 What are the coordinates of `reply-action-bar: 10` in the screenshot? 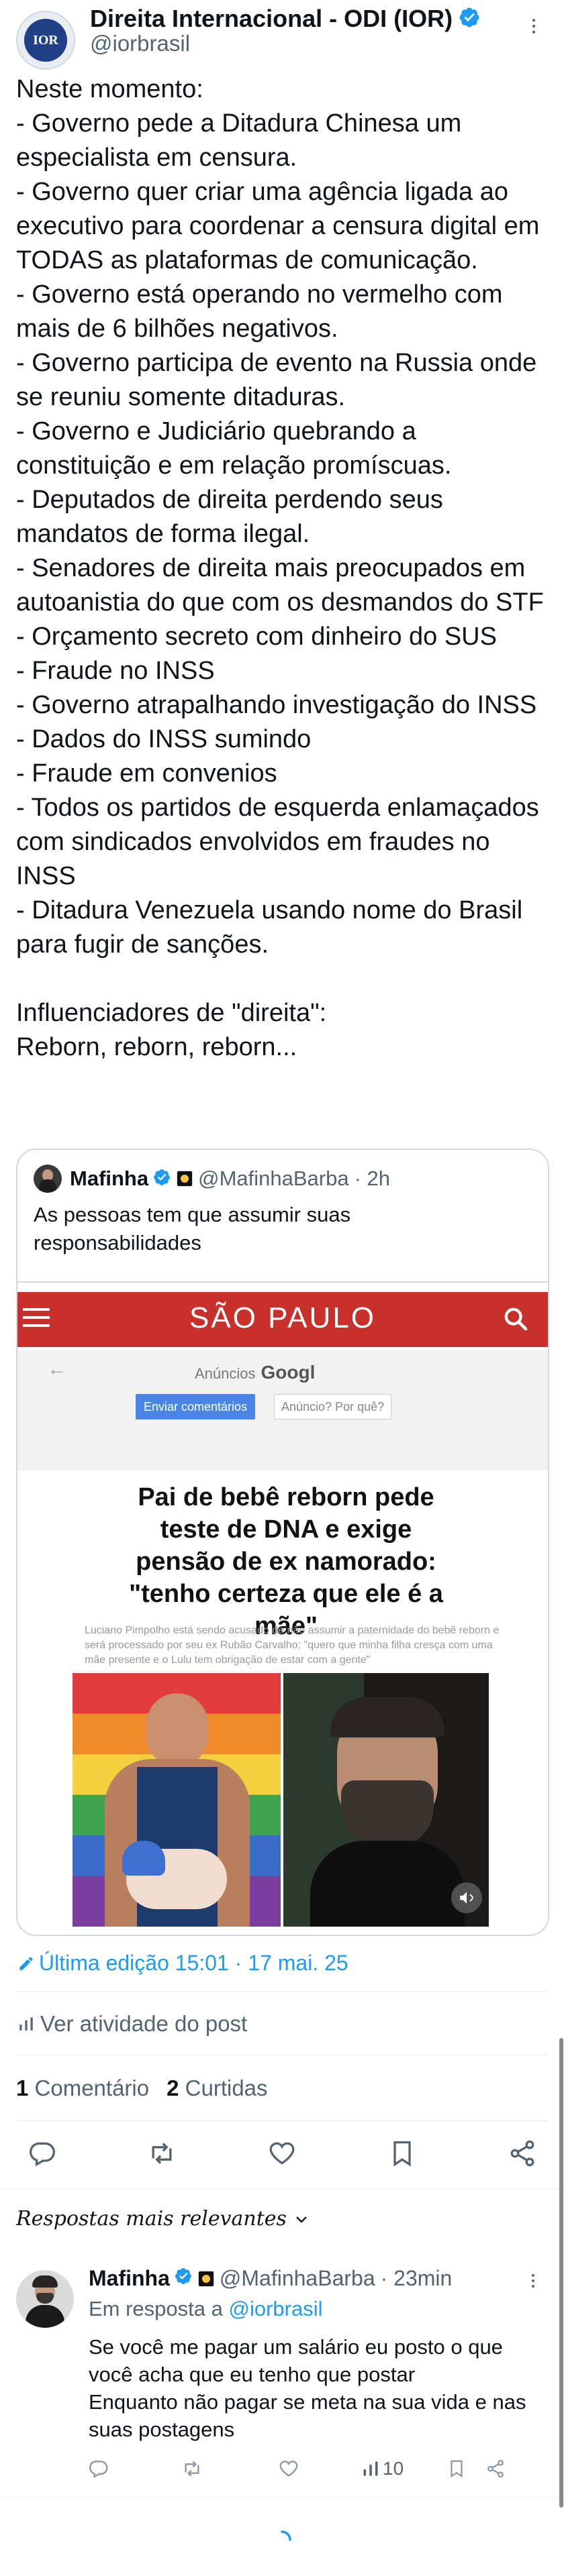 It's located at (315, 2469).